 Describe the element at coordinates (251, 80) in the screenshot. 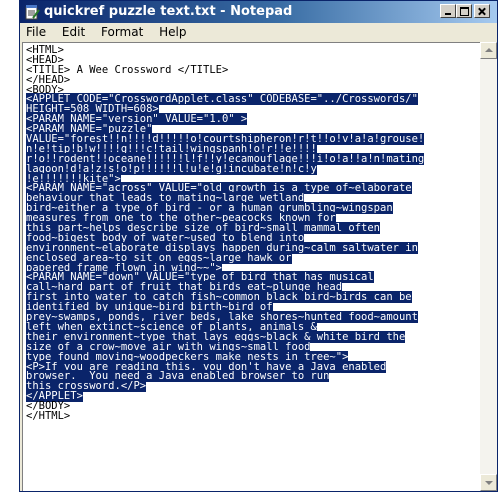

I see `text-line: </HEAD>` at that location.